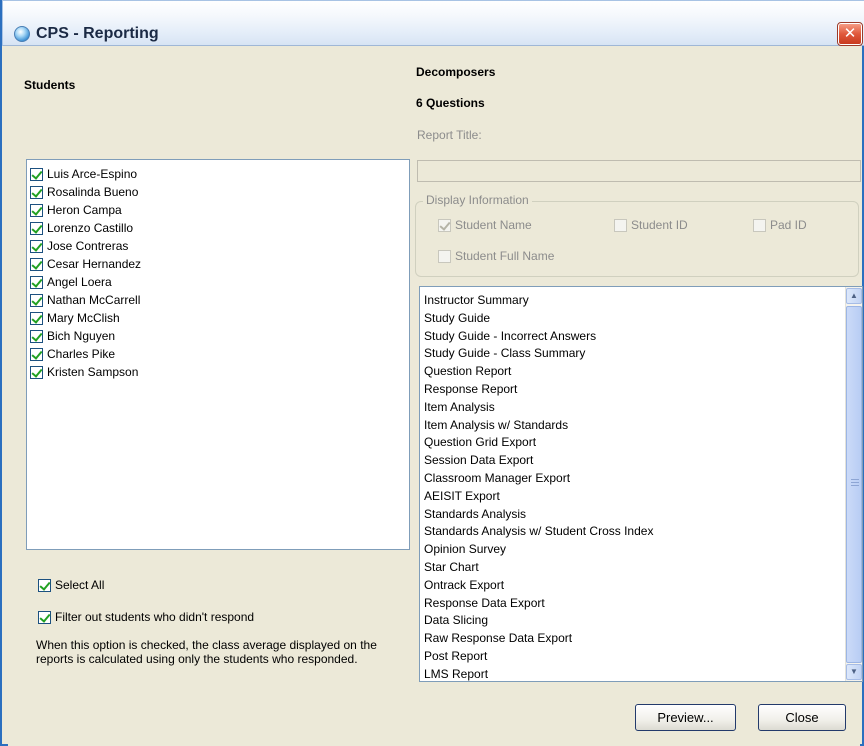 The width and height of the screenshot is (864, 746). I want to click on student-name: Nathan McCarrell, so click(94, 300).